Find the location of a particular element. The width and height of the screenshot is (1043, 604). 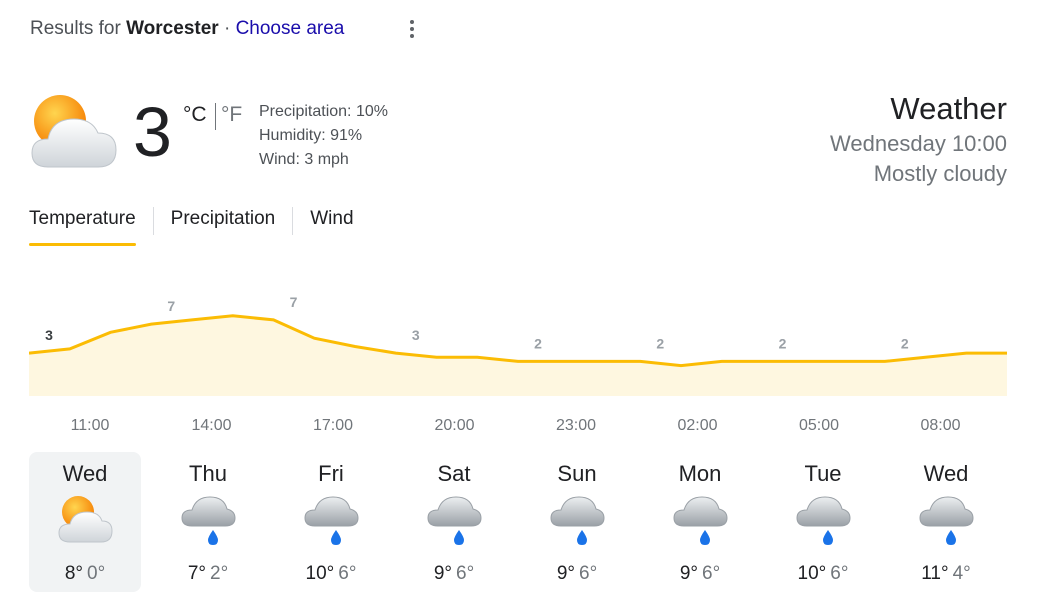

tab-temperature: Temperature is located at coordinates (82, 225).